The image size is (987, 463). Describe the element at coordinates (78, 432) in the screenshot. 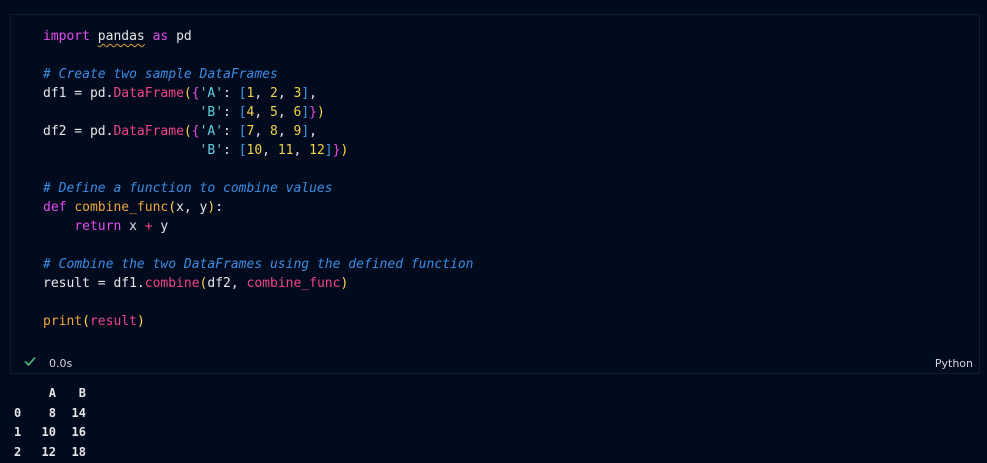

I see `output-cell-b: 16` at that location.